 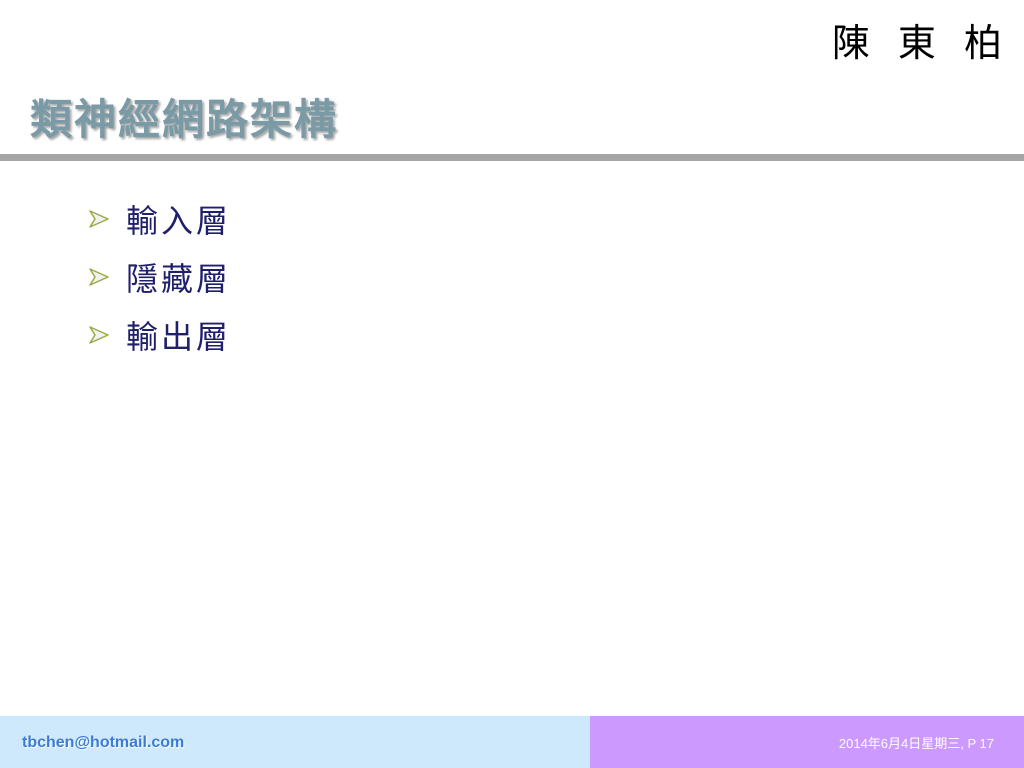 What do you see at coordinates (916, 743) in the screenshot?
I see `footer-date-page: 2014年6月4日星期三, P 17` at bounding box center [916, 743].